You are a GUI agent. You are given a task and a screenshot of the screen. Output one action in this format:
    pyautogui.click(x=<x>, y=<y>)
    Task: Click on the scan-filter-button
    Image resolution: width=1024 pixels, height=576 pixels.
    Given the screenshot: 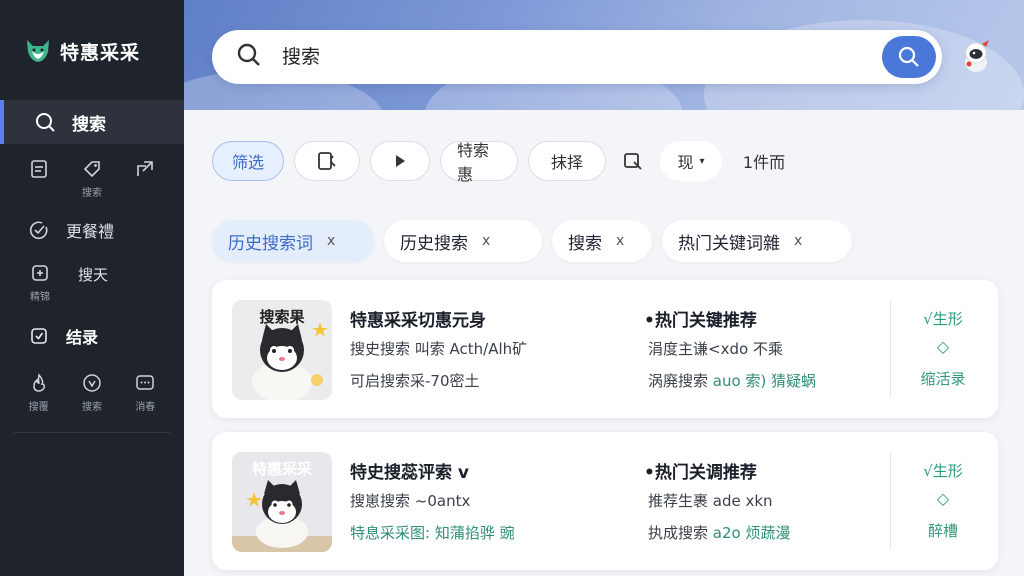 What is the action you would take?
    pyautogui.click(x=327, y=161)
    